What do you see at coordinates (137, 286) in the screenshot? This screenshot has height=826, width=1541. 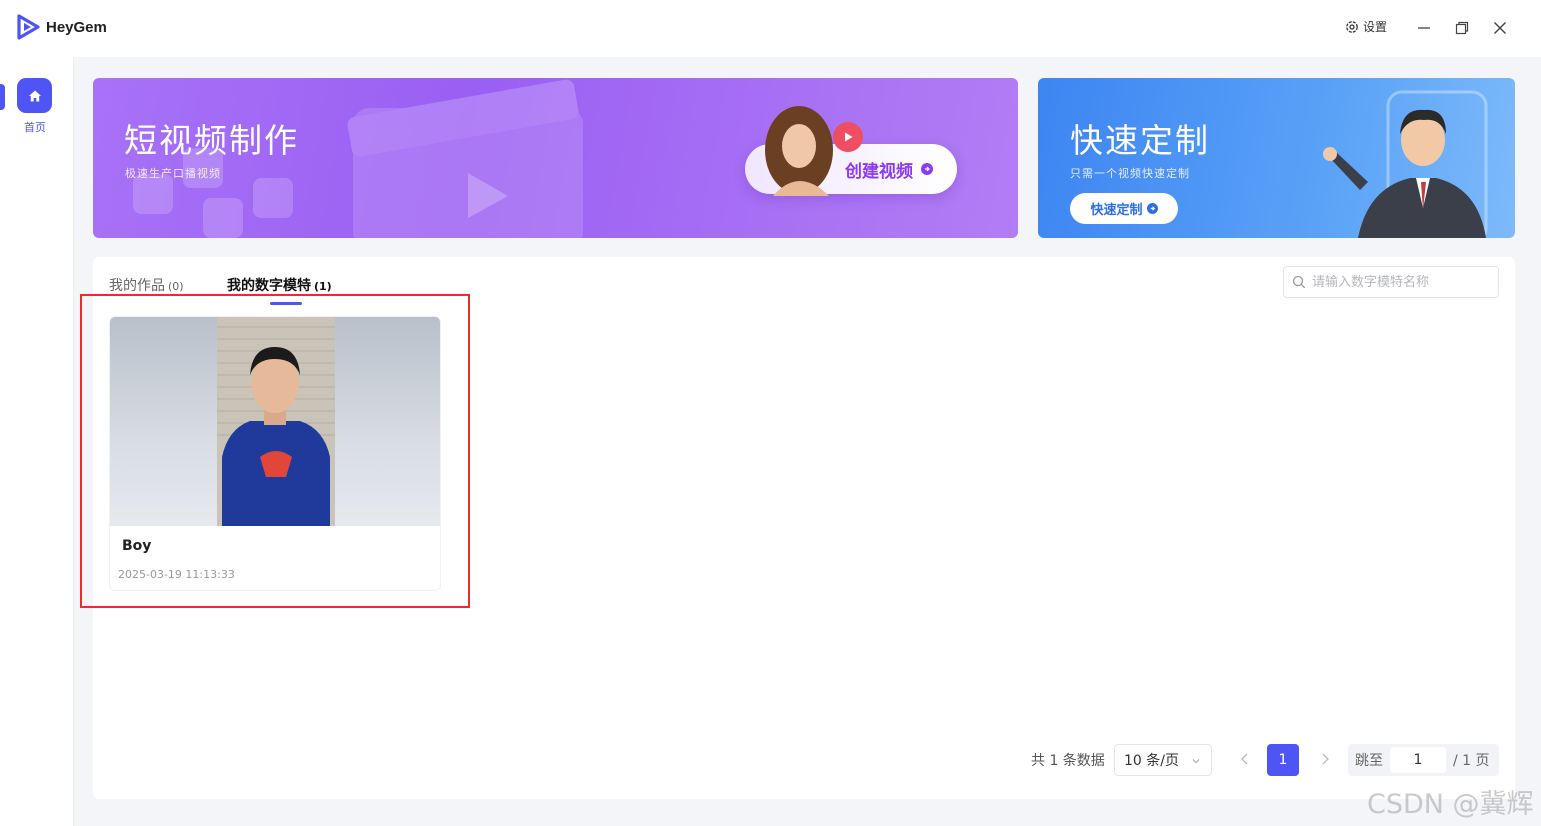 I see `tab-label: 我的作品` at bounding box center [137, 286].